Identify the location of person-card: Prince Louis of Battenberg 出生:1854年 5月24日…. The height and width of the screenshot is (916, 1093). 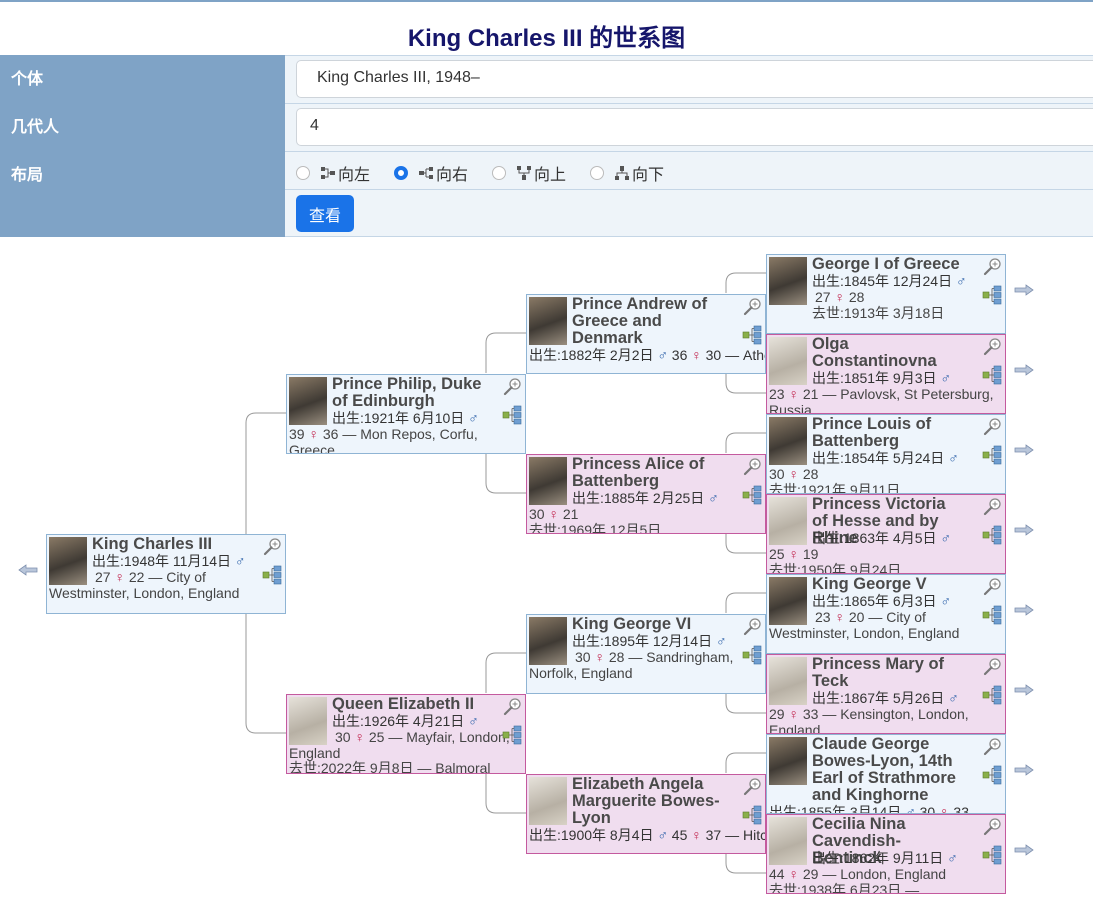
(886, 454).